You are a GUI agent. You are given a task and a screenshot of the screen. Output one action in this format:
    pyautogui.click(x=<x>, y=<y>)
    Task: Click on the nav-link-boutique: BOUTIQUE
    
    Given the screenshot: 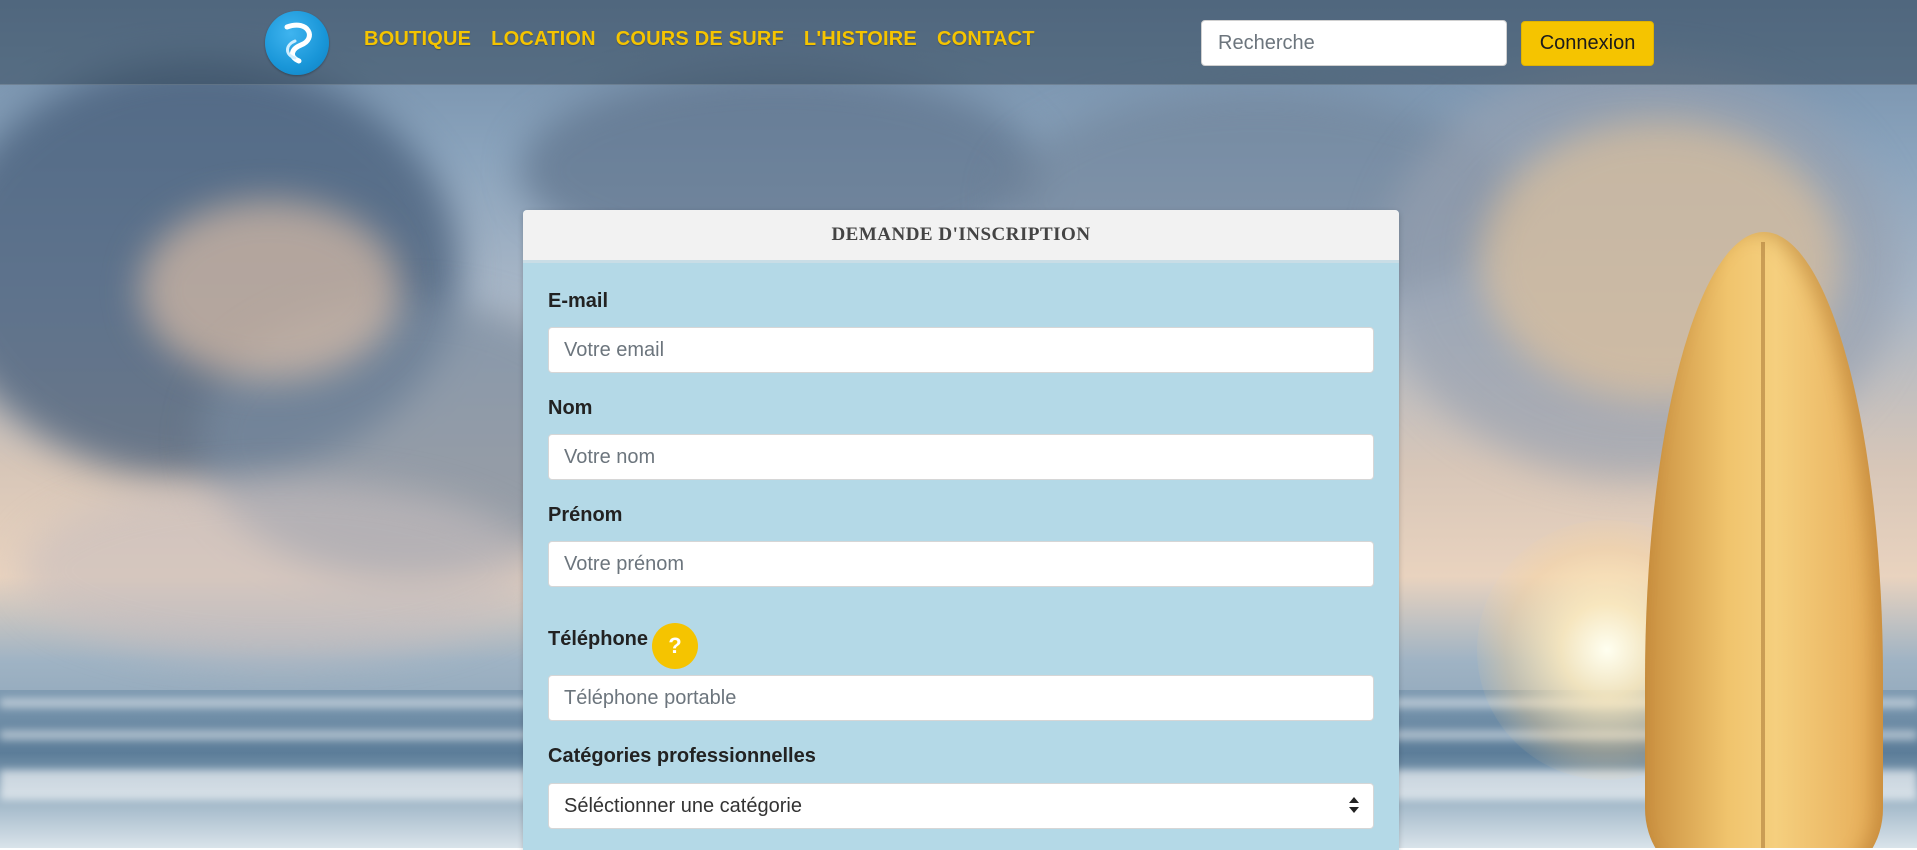 What is the action you would take?
    pyautogui.click(x=417, y=39)
    